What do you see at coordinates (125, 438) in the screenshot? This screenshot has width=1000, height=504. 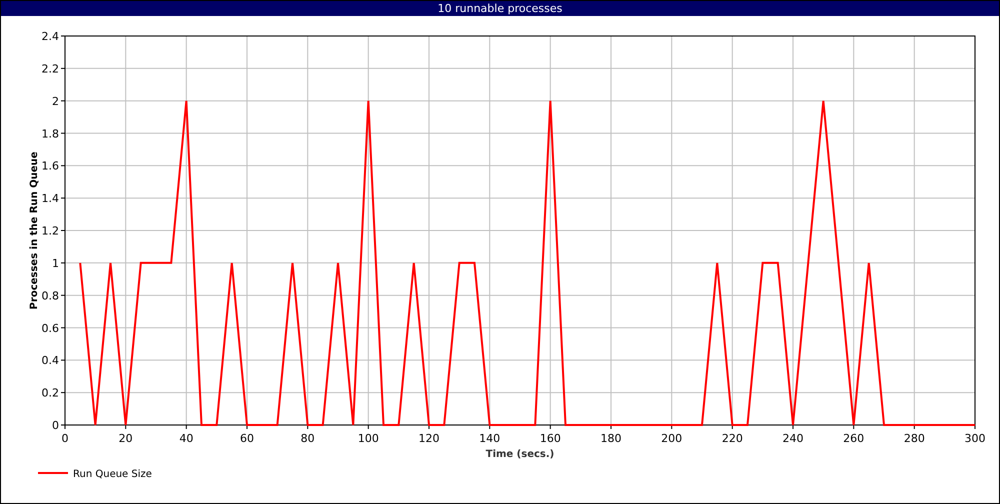 I see `x-tick-label: 20` at bounding box center [125, 438].